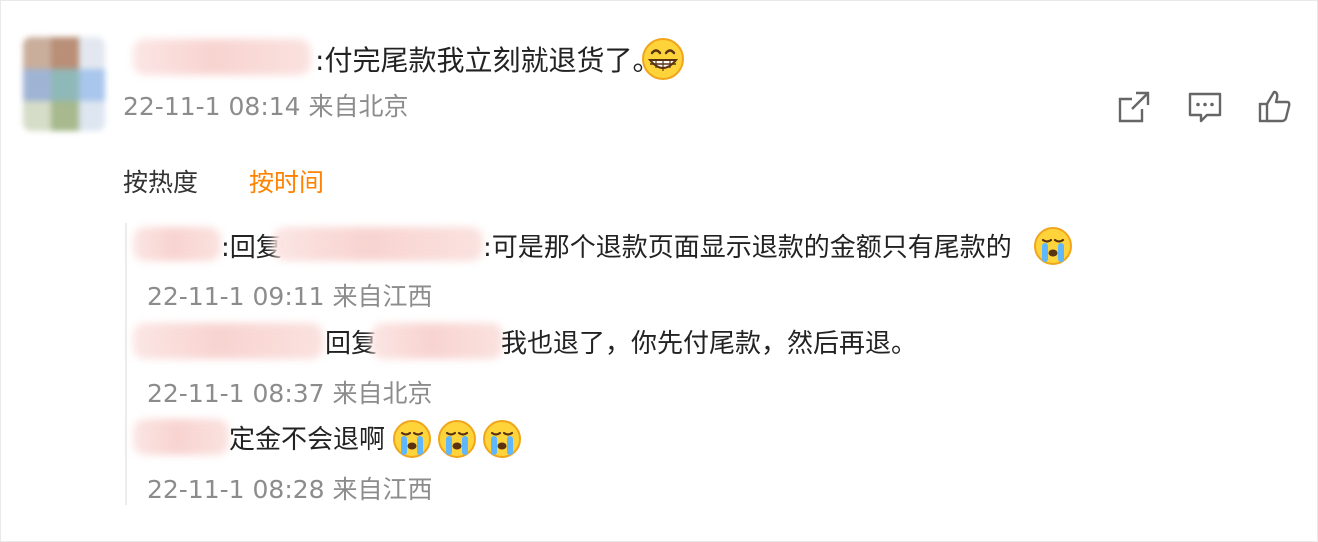 The image size is (1318, 542). I want to click on reply-prefix: 回复, so click(351, 344).